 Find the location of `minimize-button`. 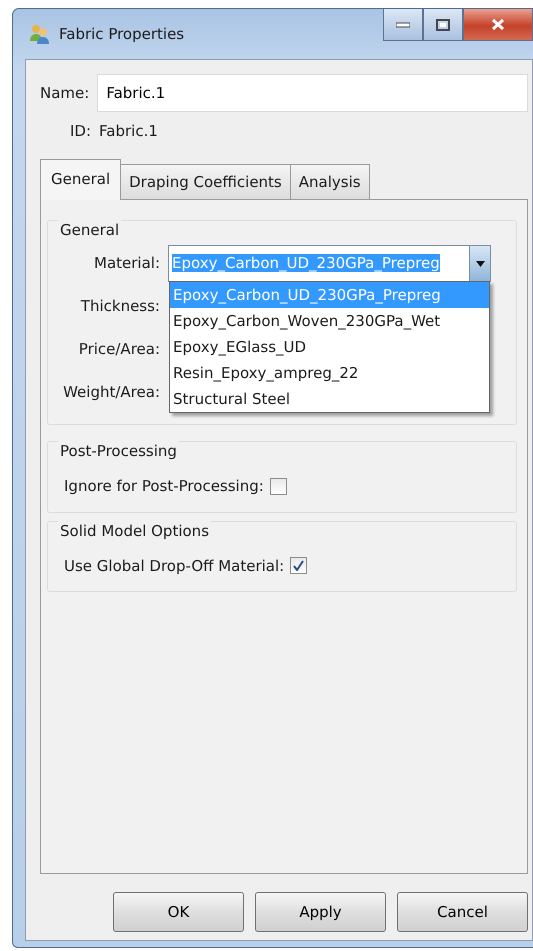

minimize-button is located at coordinates (403, 25).